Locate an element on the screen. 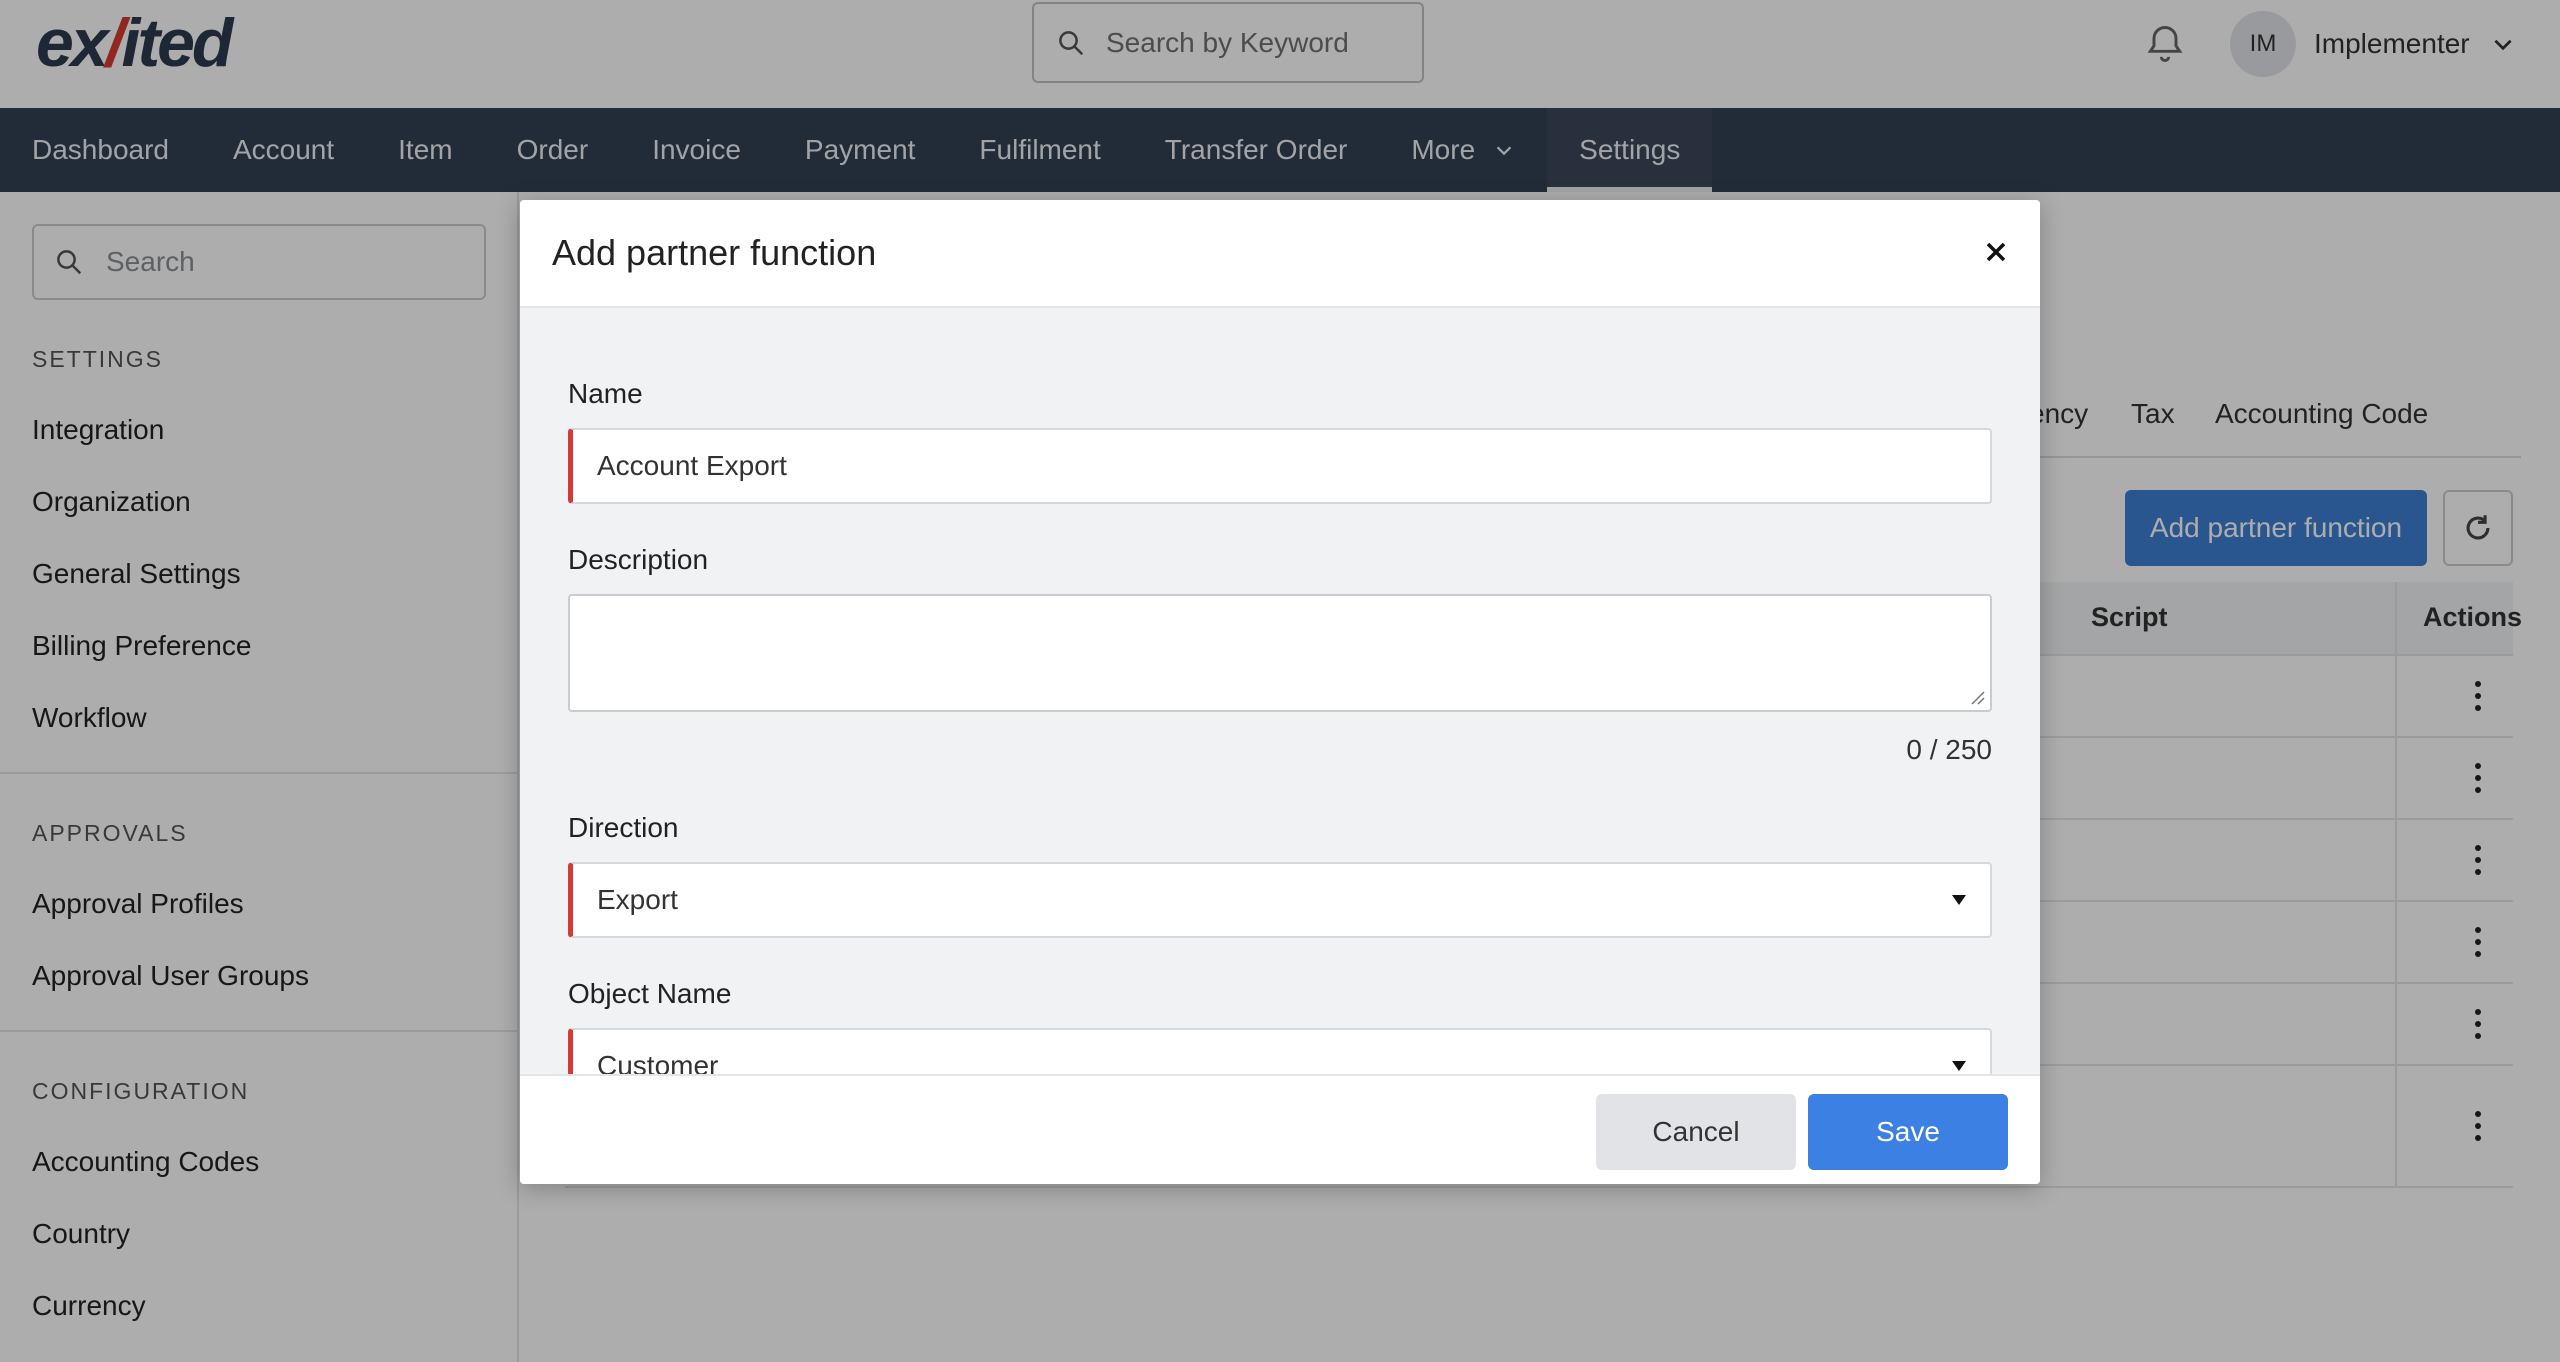 The image size is (2560, 1362). cancel-button: Cancel is located at coordinates (1696, 1132).